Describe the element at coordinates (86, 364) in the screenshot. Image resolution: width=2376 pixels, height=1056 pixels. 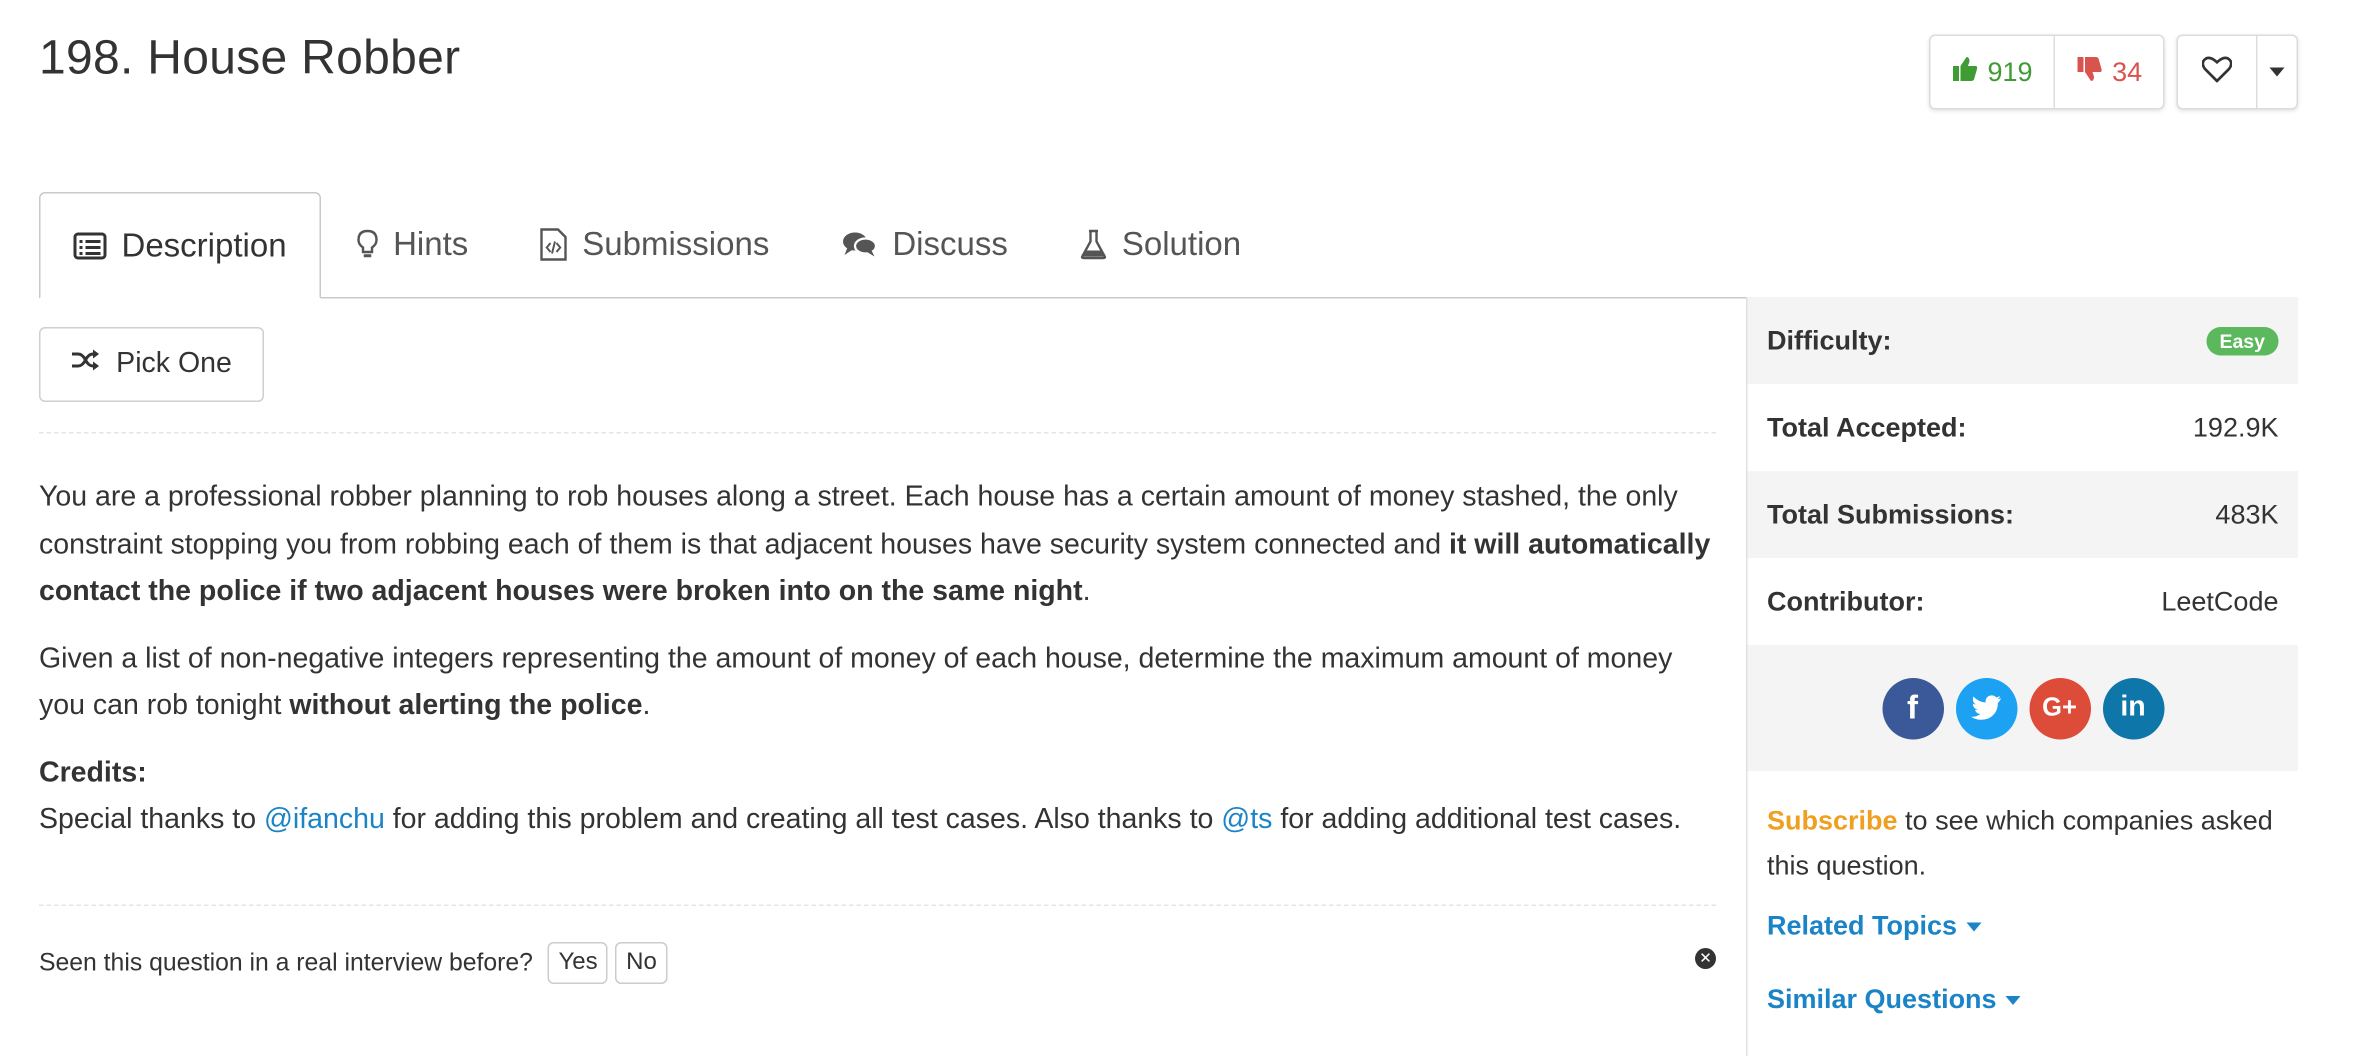
I see `shuffle-icon` at that location.